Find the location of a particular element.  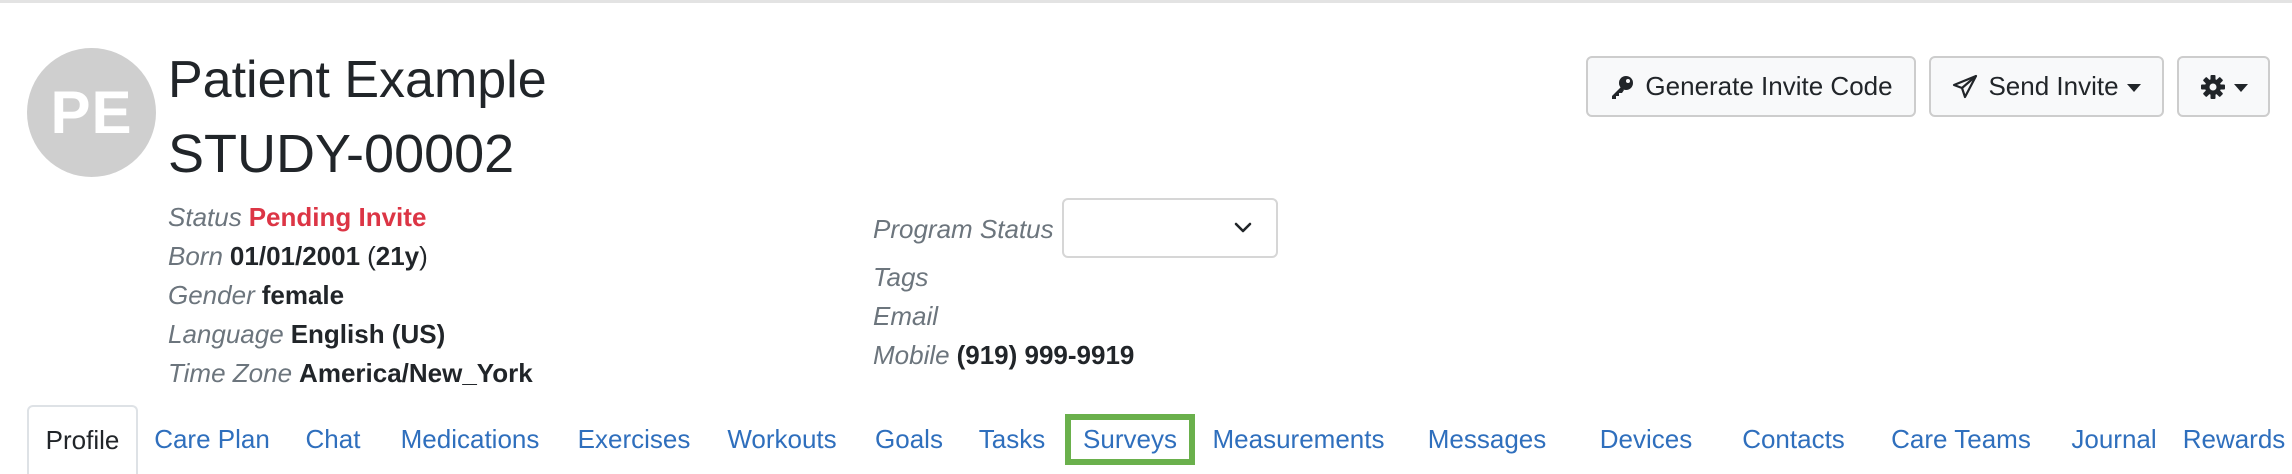

tab-care-plan: Care Plan is located at coordinates (212, 439).